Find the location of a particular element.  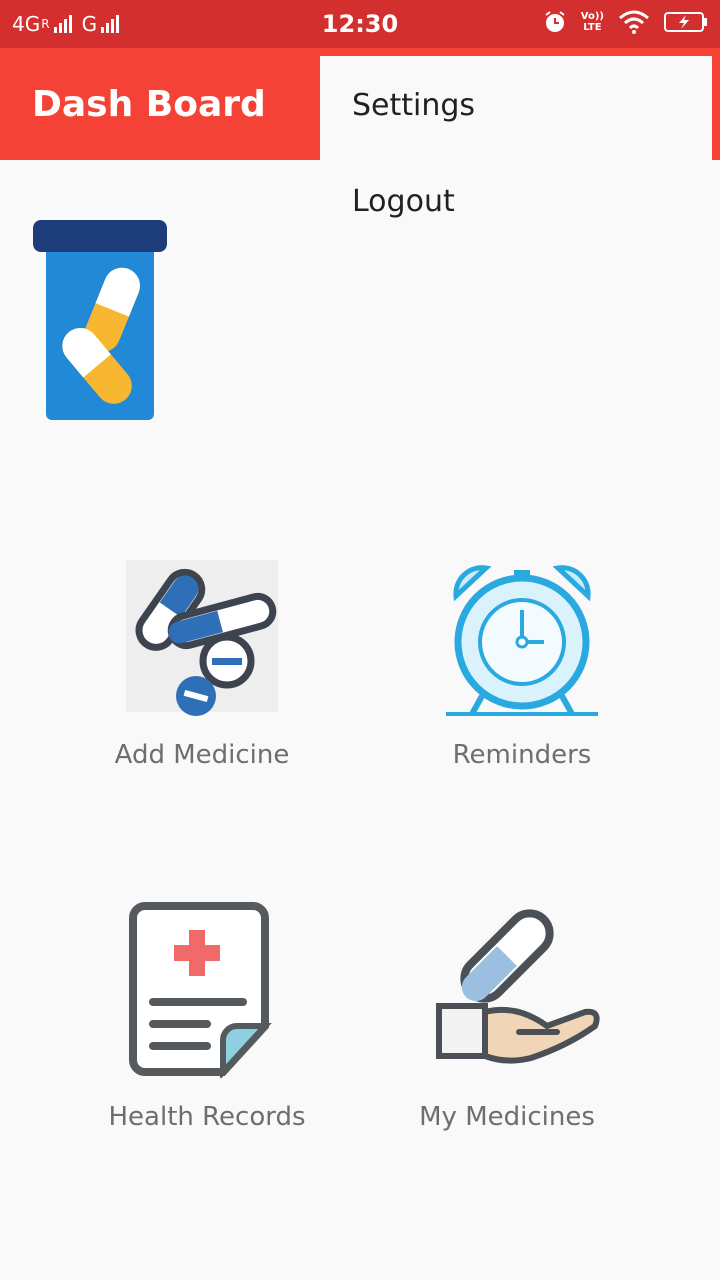

tile-label-add-medicine: Add Medicine is located at coordinates (202, 755).